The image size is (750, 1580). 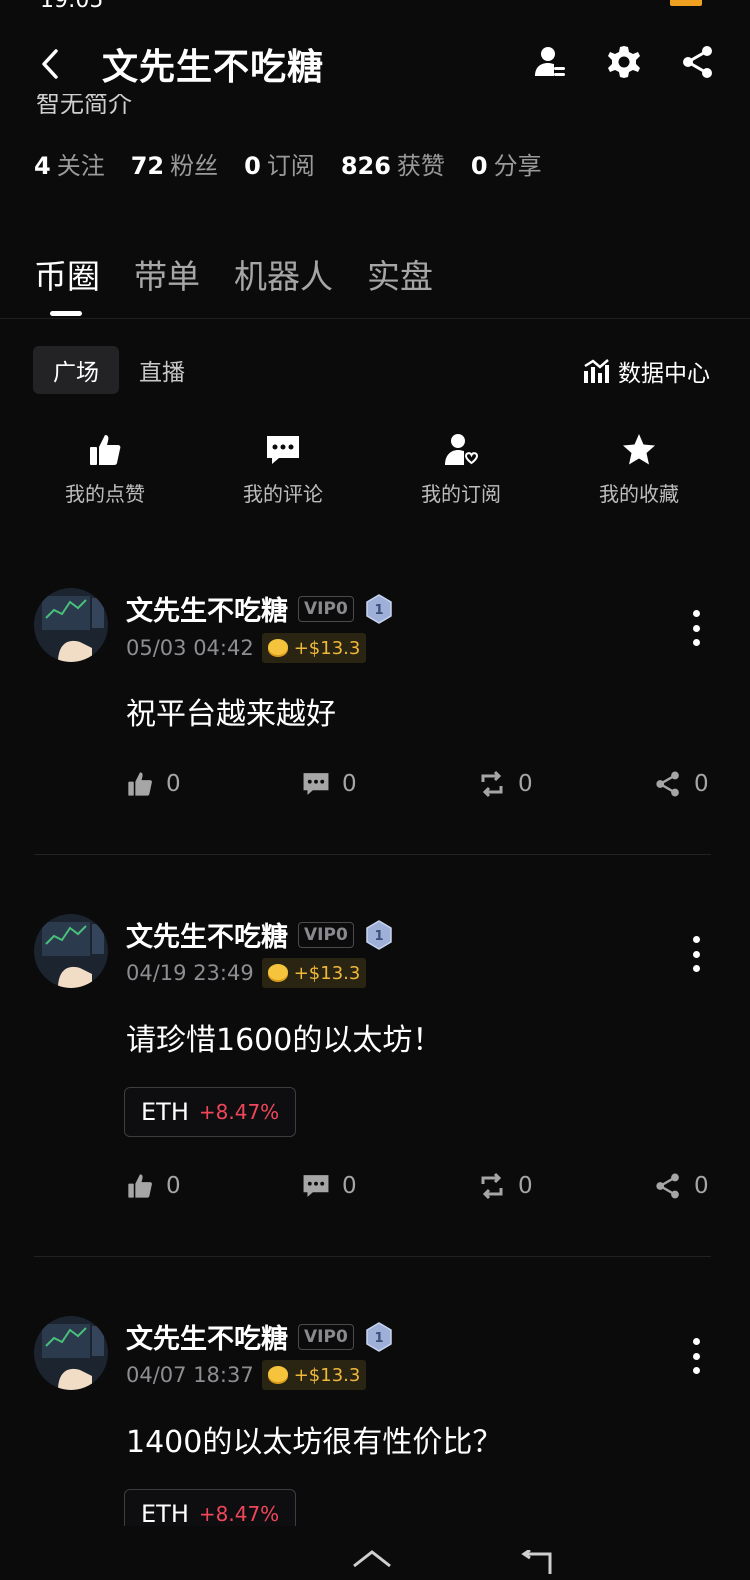 I want to click on stat-subscriptions: 0 订阅, so click(x=279, y=163).